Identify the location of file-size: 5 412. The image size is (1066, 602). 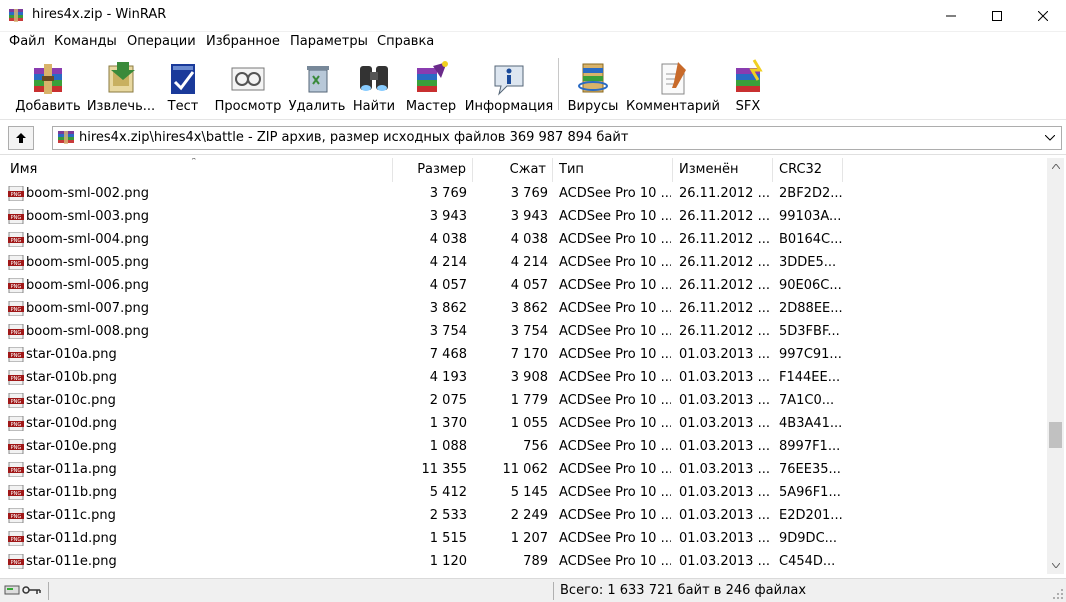
(448, 492).